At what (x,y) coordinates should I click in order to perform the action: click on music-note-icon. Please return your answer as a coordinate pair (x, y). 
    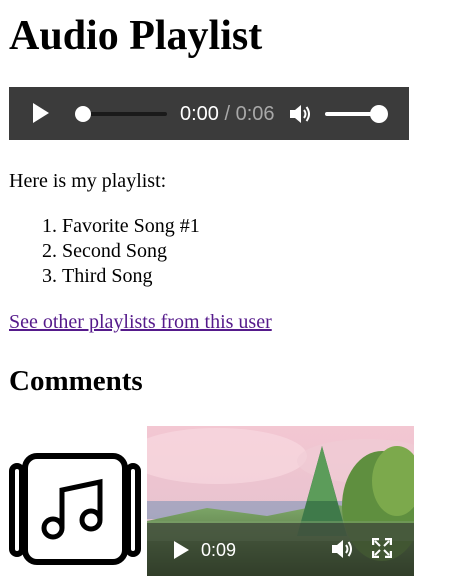
    Looking at the image, I should click on (75, 509).